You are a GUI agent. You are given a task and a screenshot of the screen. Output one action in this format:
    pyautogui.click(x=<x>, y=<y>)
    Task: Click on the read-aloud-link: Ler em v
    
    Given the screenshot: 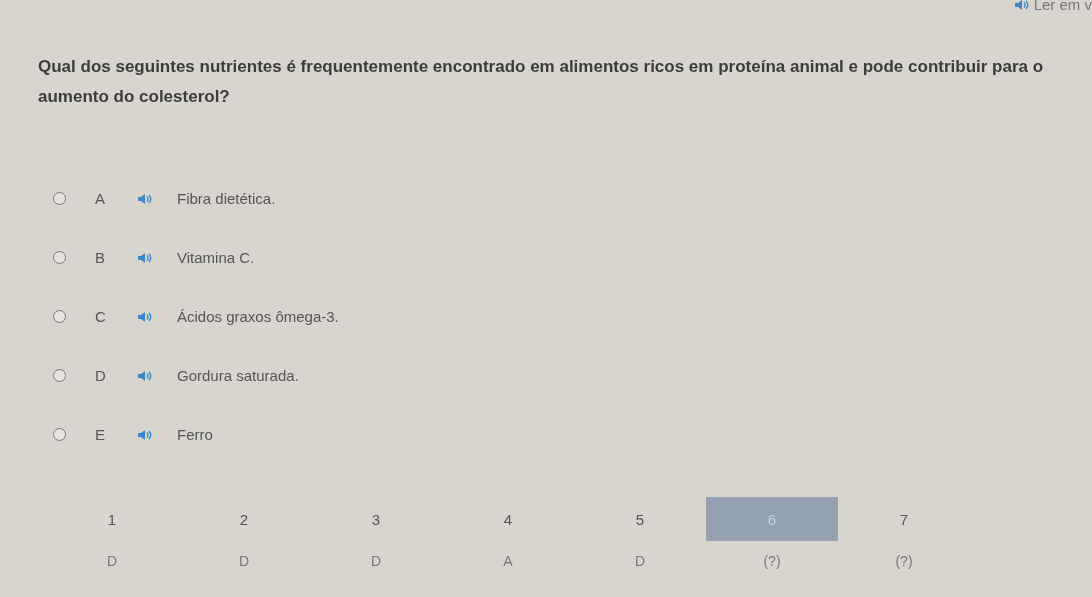 What is the action you would take?
    pyautogui.click(x=1062, y=6)
    